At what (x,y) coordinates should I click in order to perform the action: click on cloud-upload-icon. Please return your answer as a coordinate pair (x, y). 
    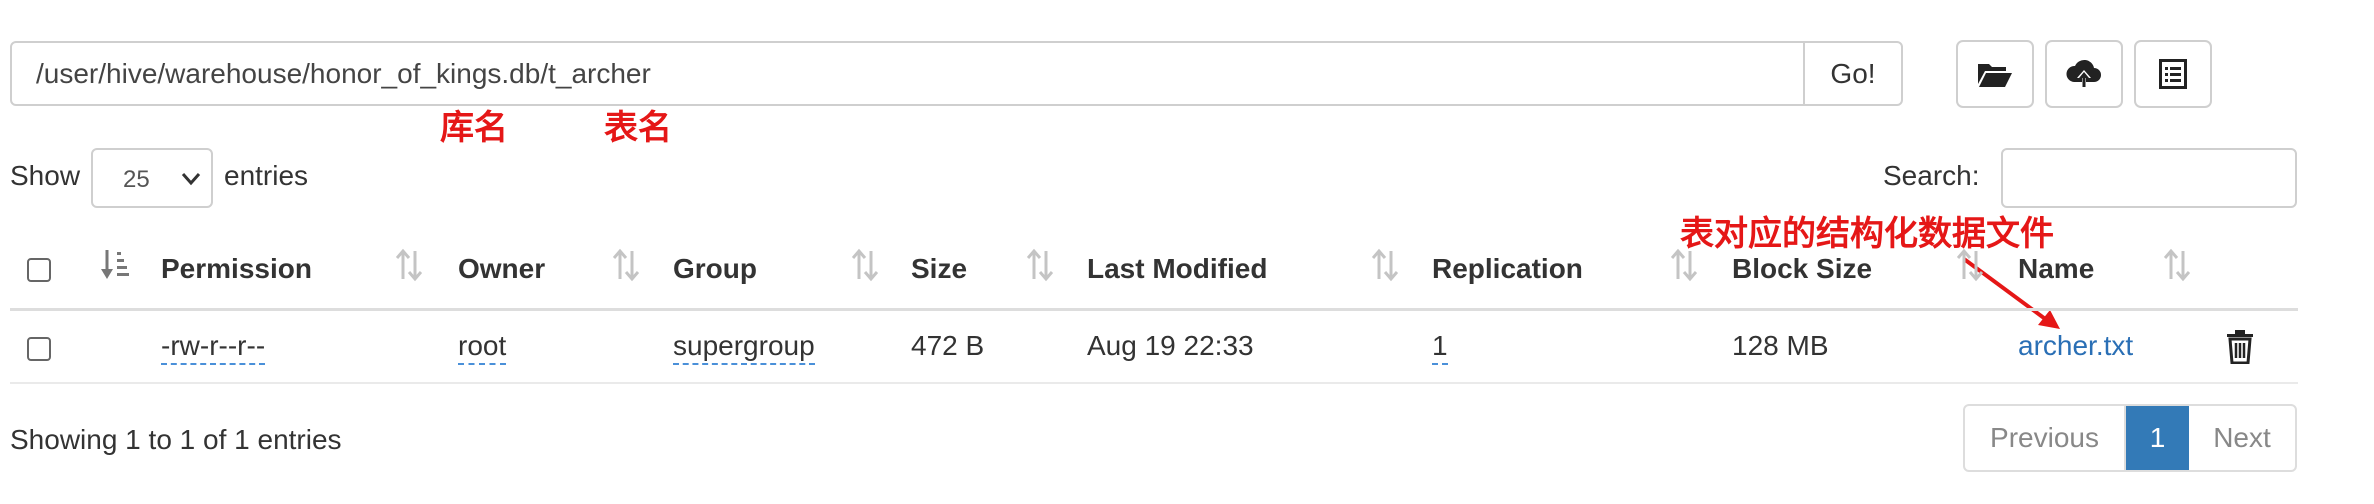
    Looking at the image, I should click on (2083, 73).